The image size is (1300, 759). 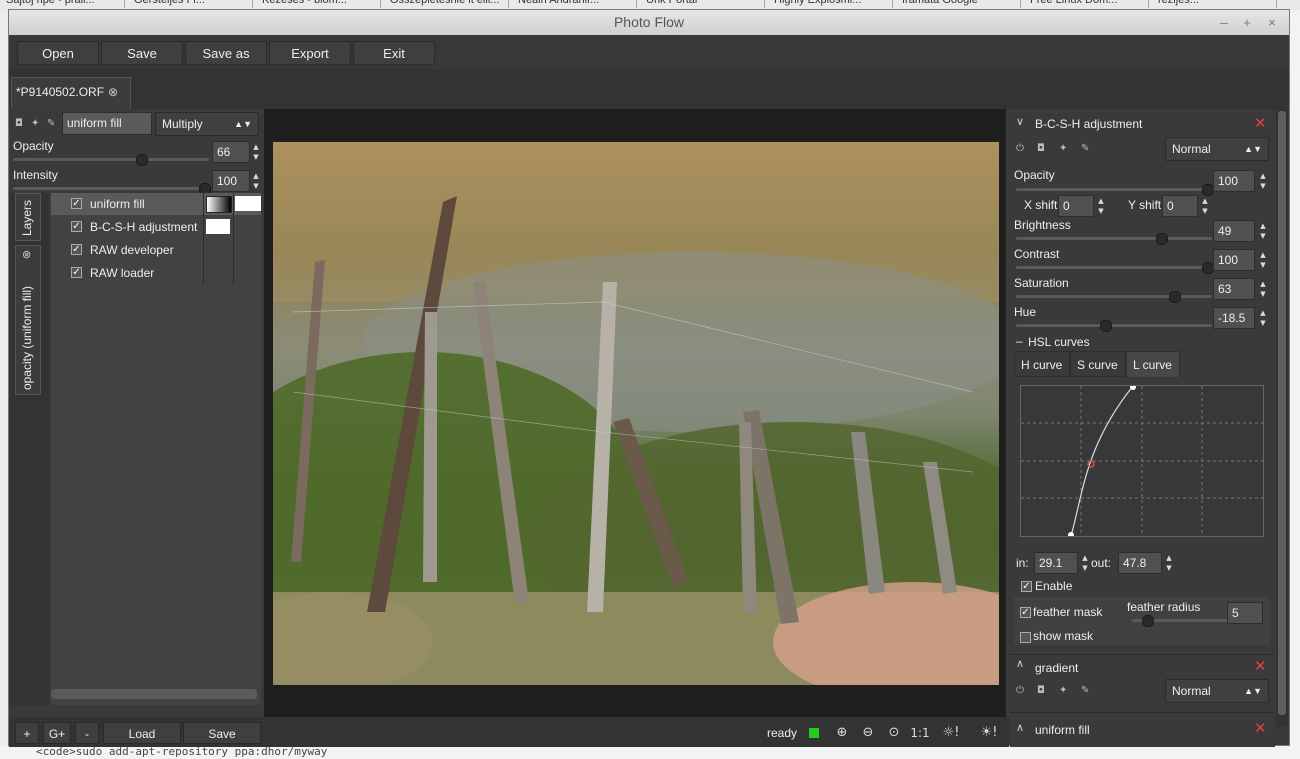 I want to click on zoom-100-button: 1:1, so click(x=920, y=733).